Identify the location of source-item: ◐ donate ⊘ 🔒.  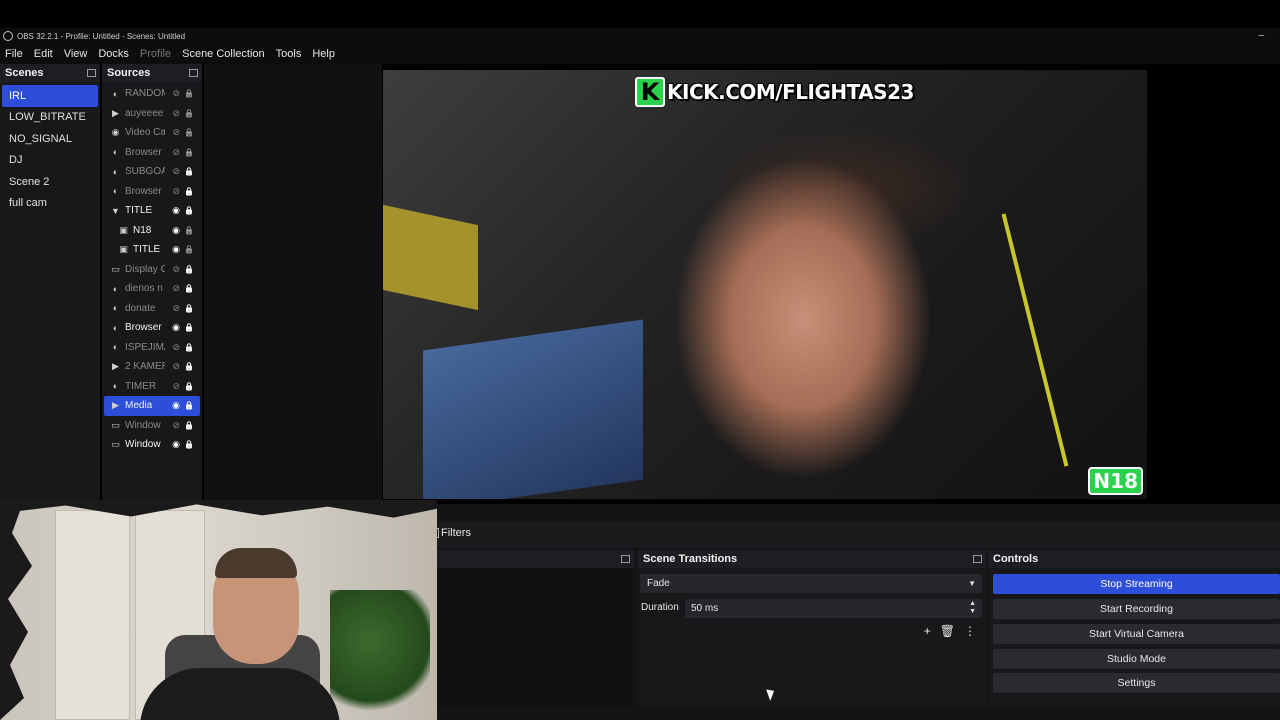
(152, 309).